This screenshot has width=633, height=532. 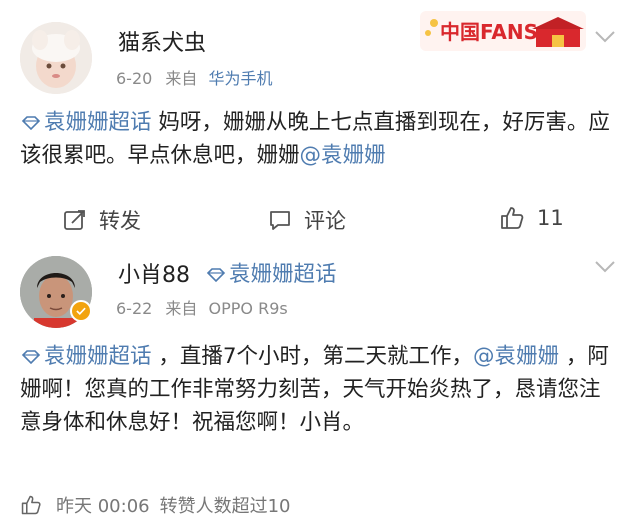 I want to click on china-fans-badge: 中国FANS, so click(x=503, y=31).